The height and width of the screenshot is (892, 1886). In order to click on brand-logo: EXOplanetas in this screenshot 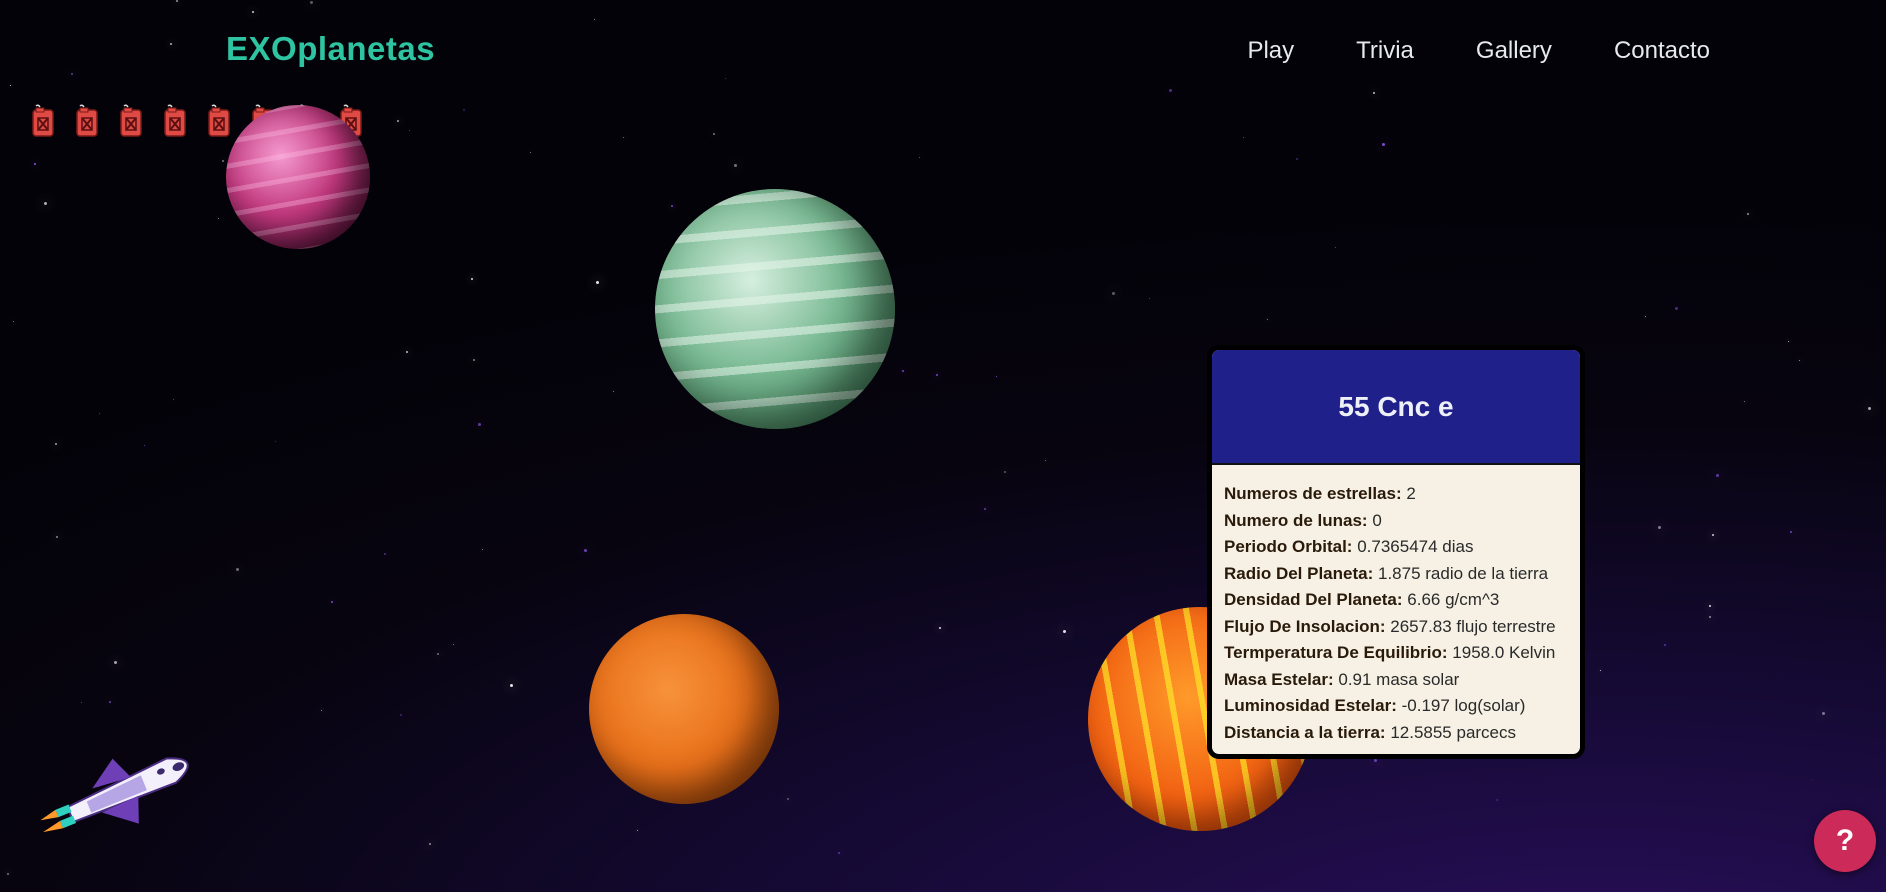, I will do `click(330, 49)`.